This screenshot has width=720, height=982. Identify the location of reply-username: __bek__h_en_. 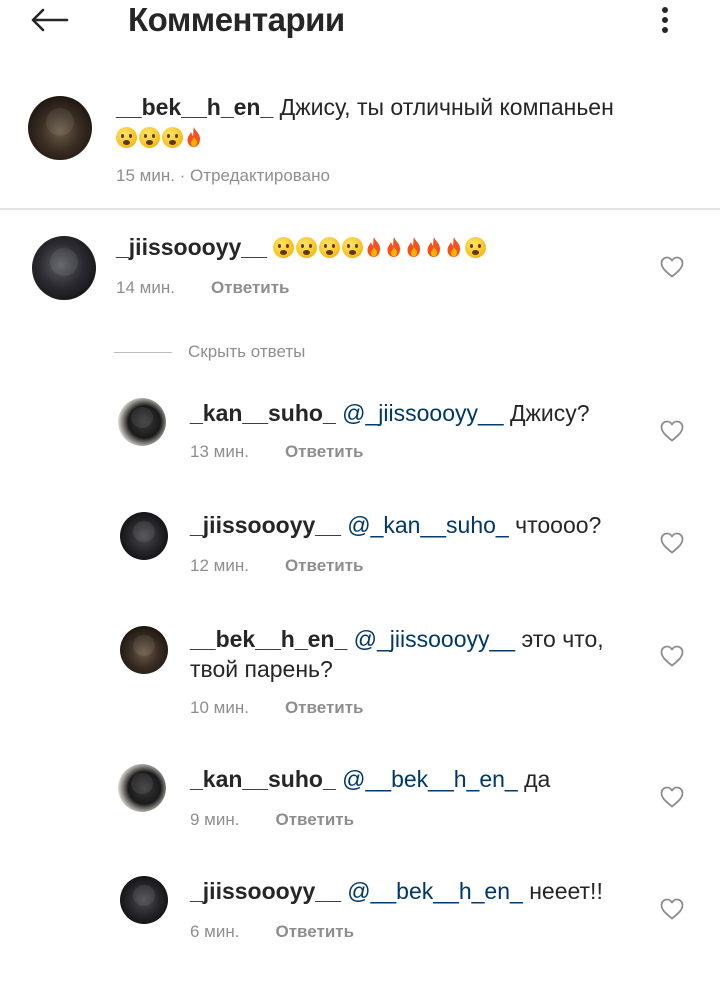
(268, 639).